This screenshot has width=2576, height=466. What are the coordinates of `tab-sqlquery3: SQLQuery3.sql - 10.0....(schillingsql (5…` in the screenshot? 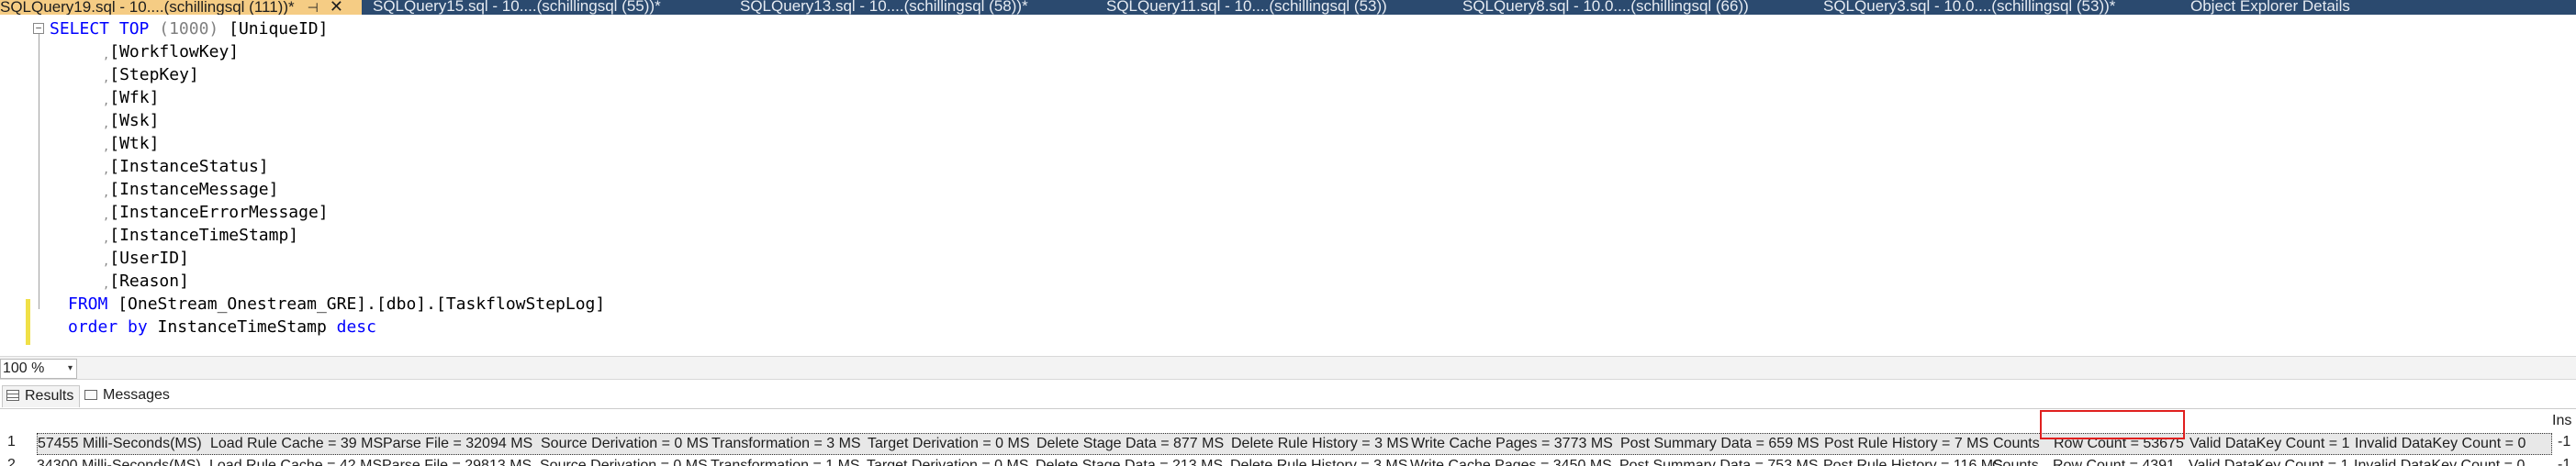 It's located at (1997, 8).